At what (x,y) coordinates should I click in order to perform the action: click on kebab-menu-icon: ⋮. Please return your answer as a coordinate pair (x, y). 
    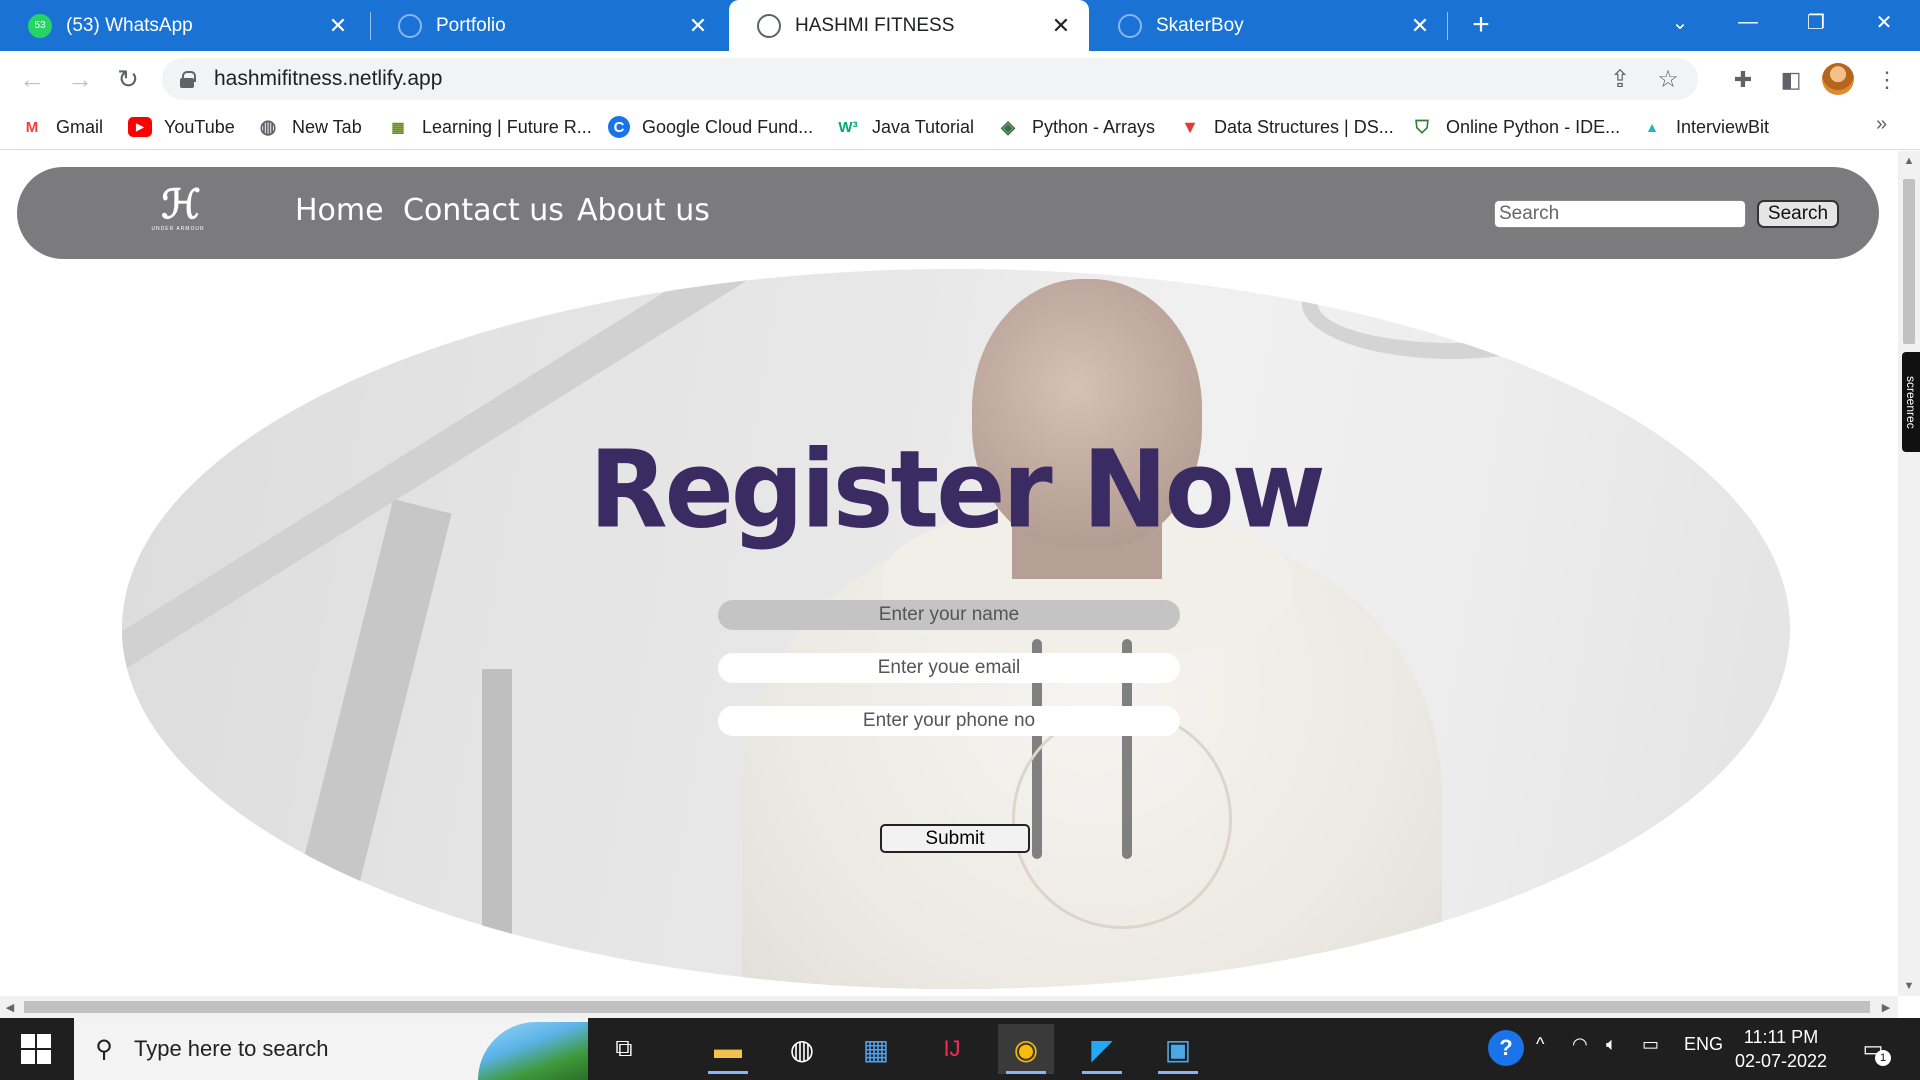
    Looking at the image, I should click on (1887, 80).